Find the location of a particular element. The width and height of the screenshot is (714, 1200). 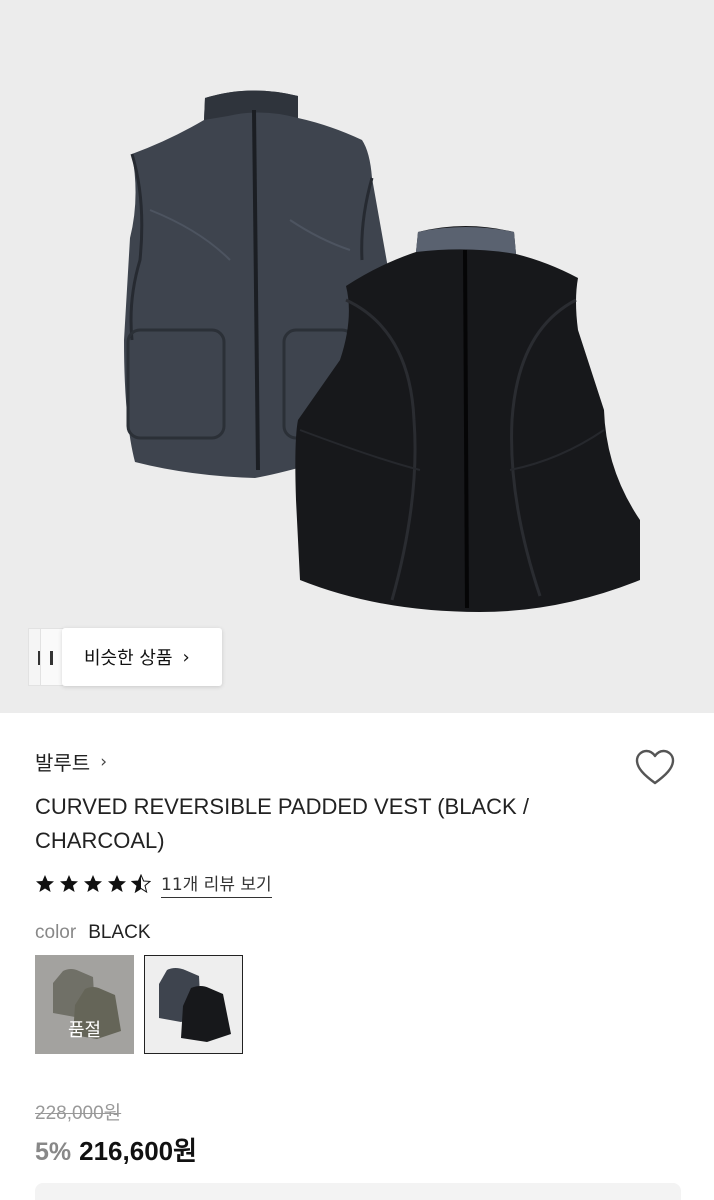

color-row: color BLACK is located at coordinates (93, 933).